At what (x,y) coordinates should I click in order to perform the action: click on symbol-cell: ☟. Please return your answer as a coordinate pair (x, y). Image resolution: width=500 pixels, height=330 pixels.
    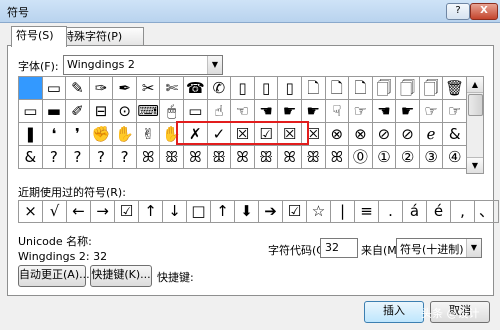
    Looking at the image, I should click on (337, 111).